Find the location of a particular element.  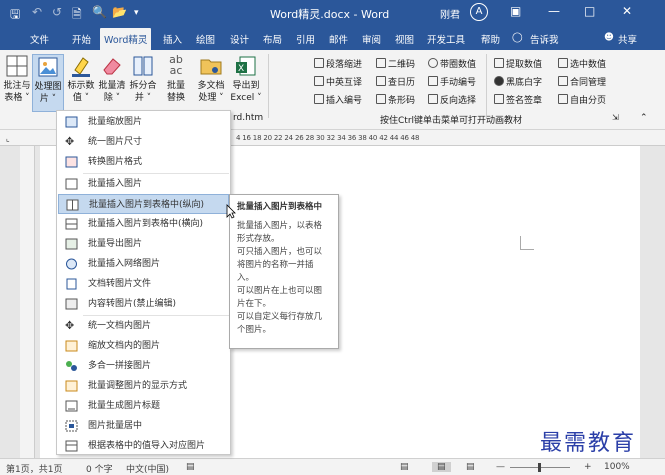

menu-item-web-images: 批量插入网络图片 is located at coordinates (143, 264).